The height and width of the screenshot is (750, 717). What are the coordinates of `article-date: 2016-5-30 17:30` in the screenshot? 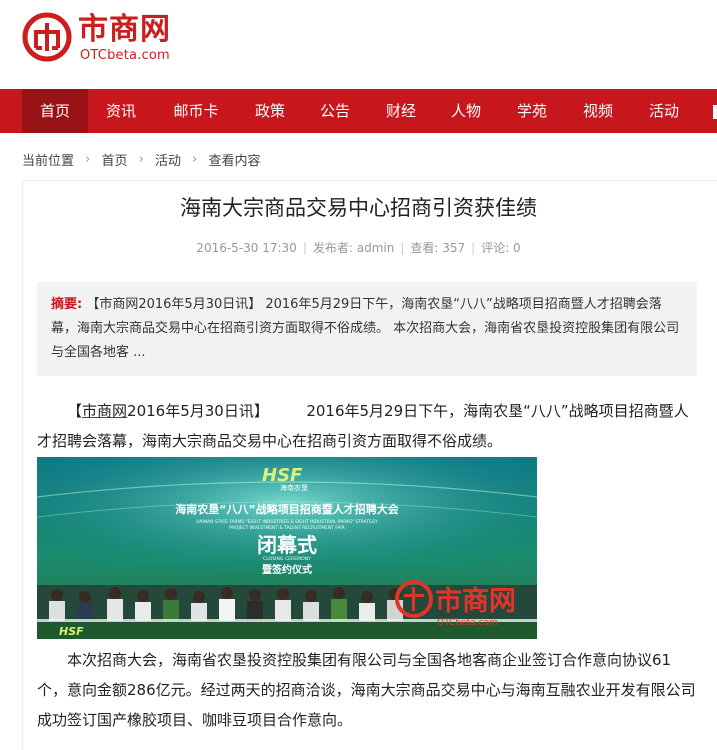 It's located at (246, 248).